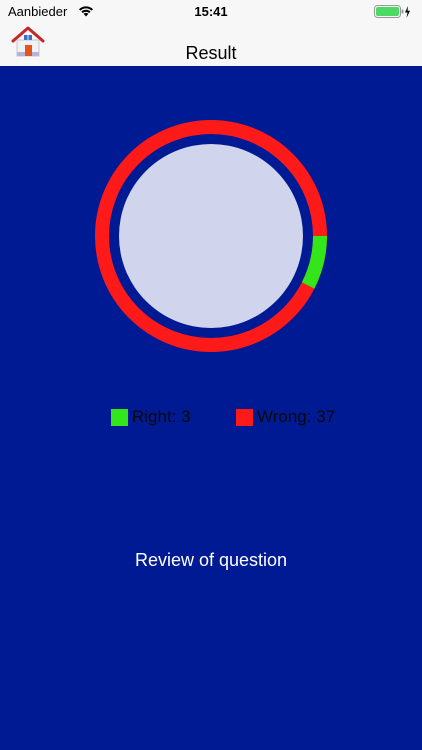 This screenshot has height=750, width=422. Describe the element at coordinates (211, 53) in the screenshot. I see `page-title: Result` at that location.